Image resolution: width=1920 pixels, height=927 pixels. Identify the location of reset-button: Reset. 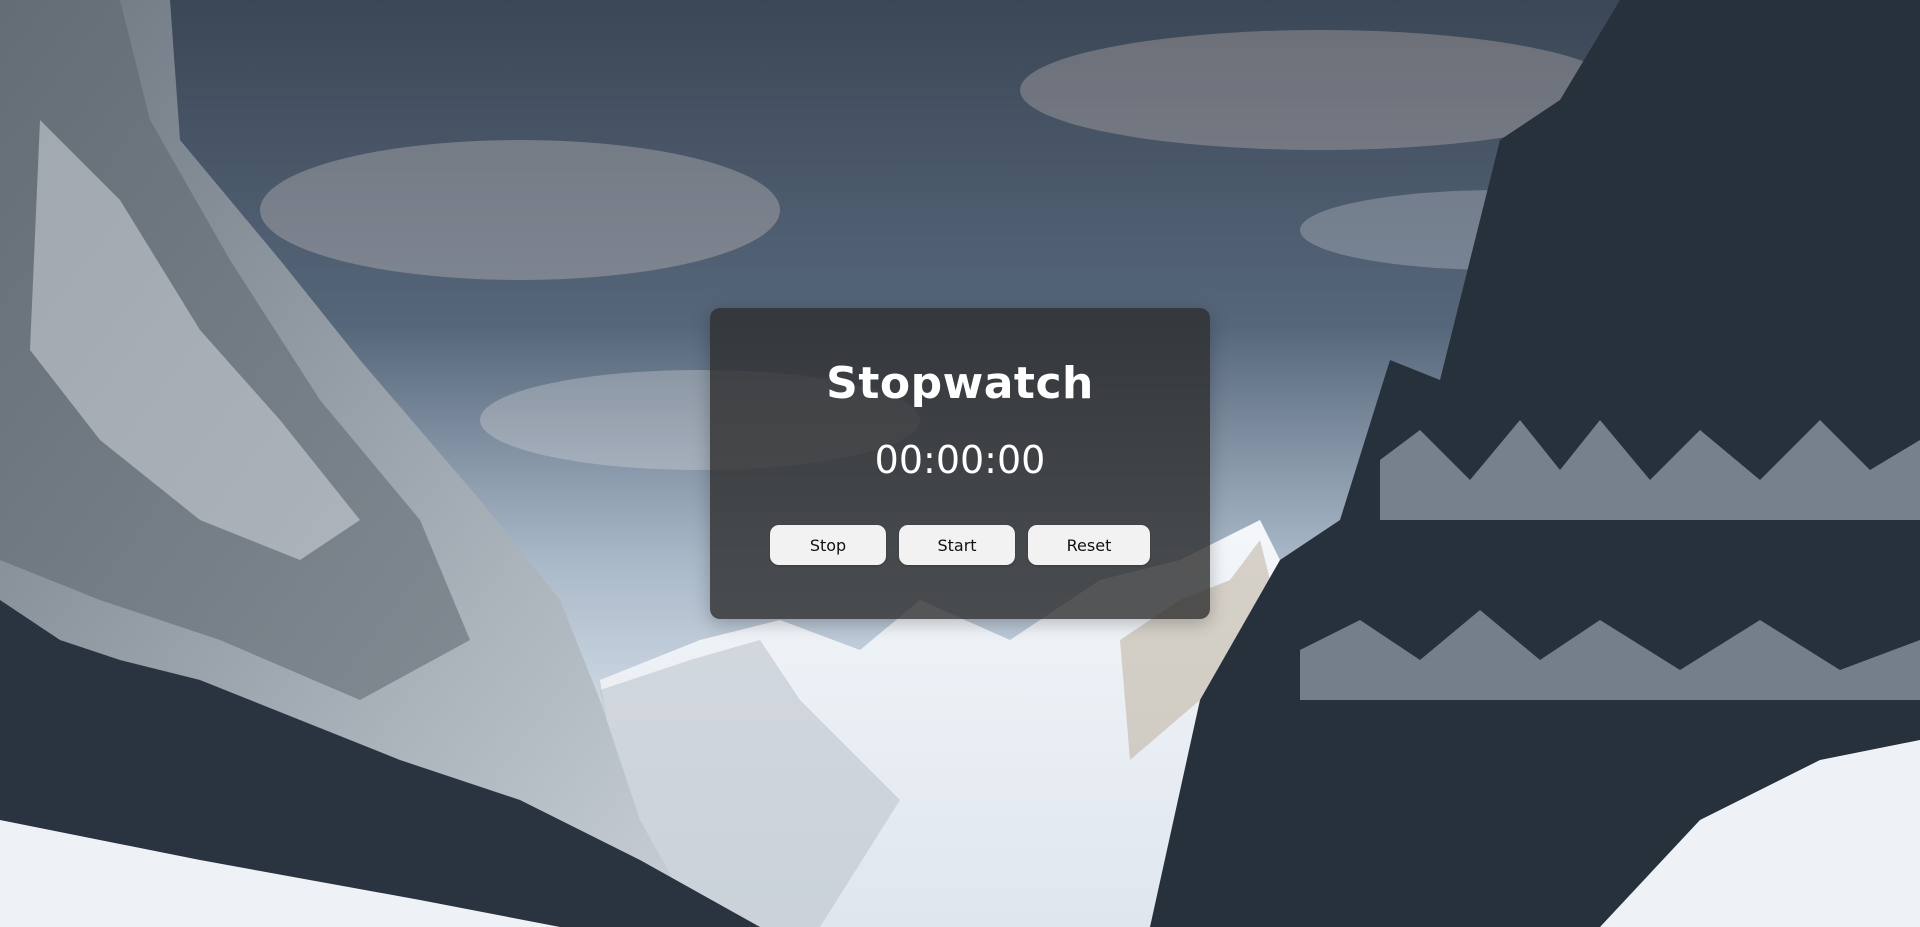
(1089, 545).